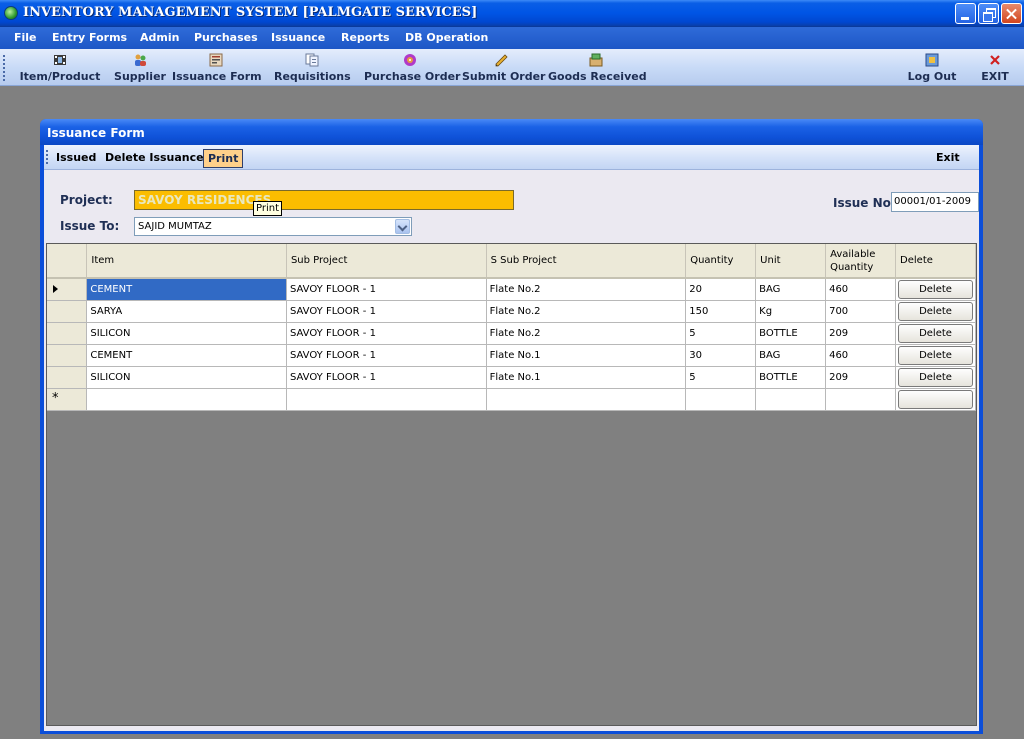 The image size is (1024, 739). What do you see at coordinates (159, 37) in the screenshot?
I see `menu-admin: Admin` at bounding box center [159, 37].